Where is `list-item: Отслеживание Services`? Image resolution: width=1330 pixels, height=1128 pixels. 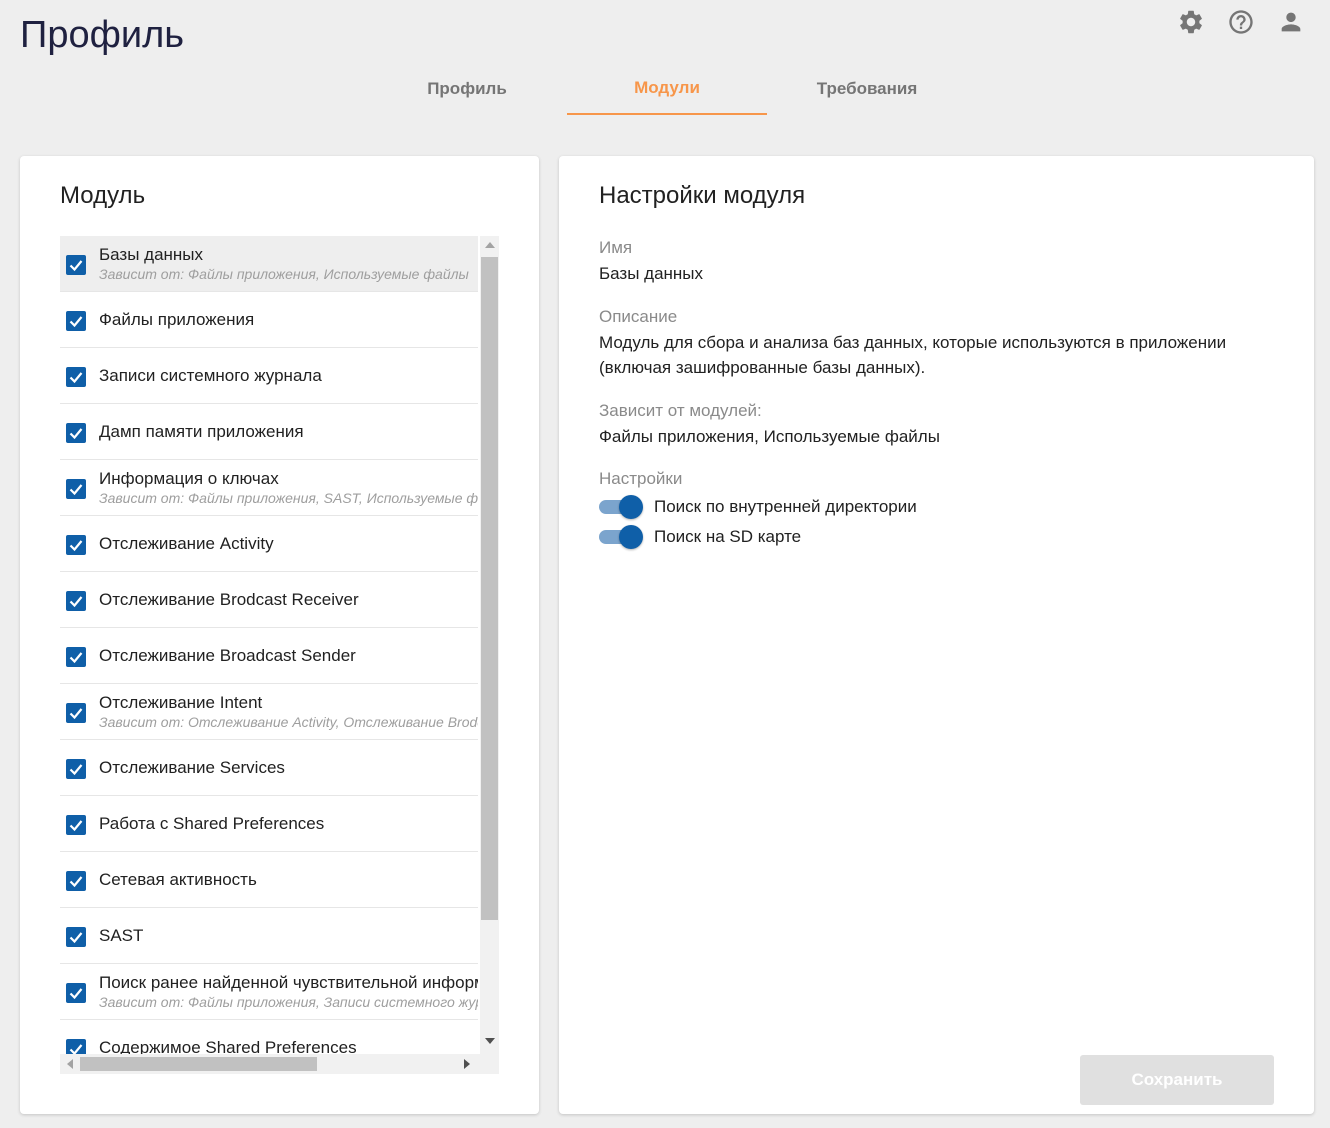 list-item: Отслеживание Services is located at coordinates (269, 768).